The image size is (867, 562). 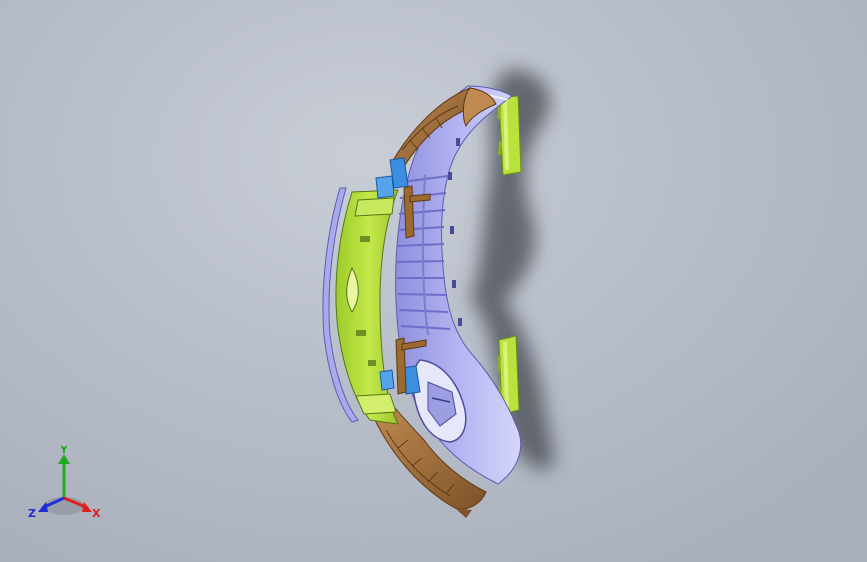 What do you see at coordinates (87, 507) in the screenshot?
I see `x-axis-arrow` at bounding box center [87, 507].